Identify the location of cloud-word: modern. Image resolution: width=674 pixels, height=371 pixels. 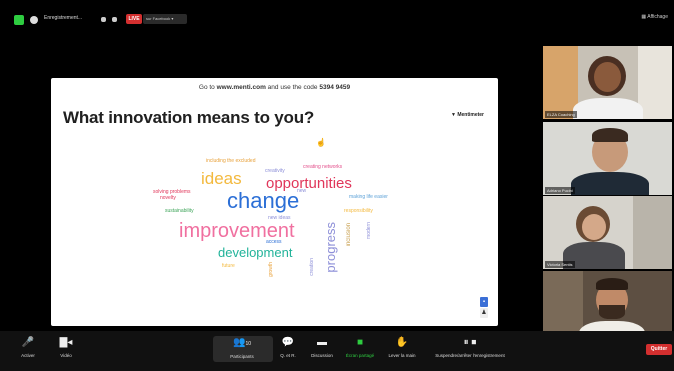
(369, 230).